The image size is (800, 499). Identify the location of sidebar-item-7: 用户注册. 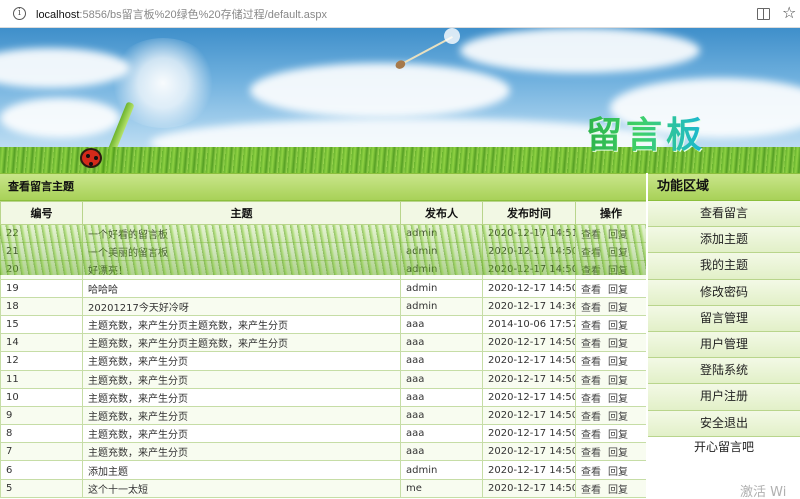
(724, 397).